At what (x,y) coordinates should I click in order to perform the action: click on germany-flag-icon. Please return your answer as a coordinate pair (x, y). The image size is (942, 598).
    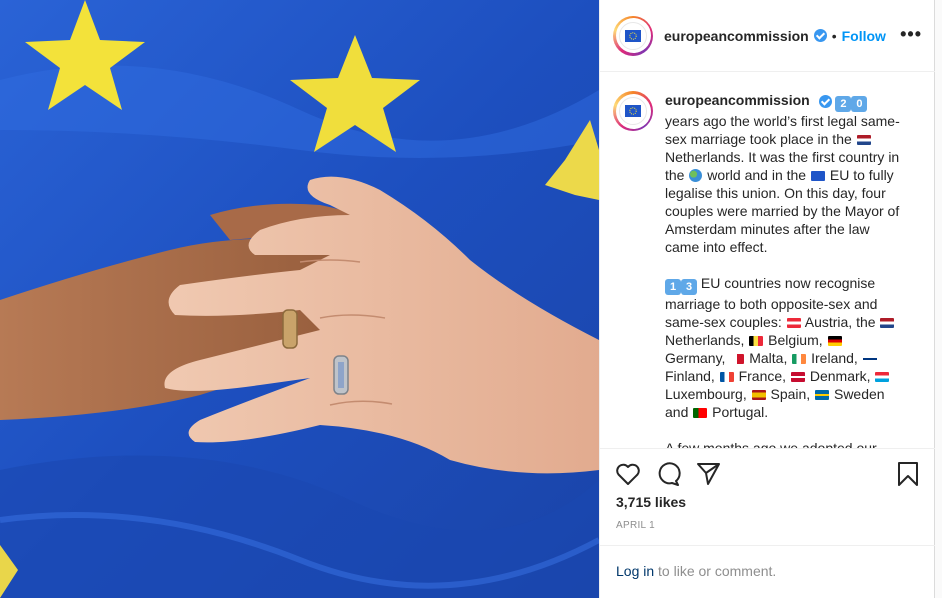
    Looking at the image, I should click on (834, 341).